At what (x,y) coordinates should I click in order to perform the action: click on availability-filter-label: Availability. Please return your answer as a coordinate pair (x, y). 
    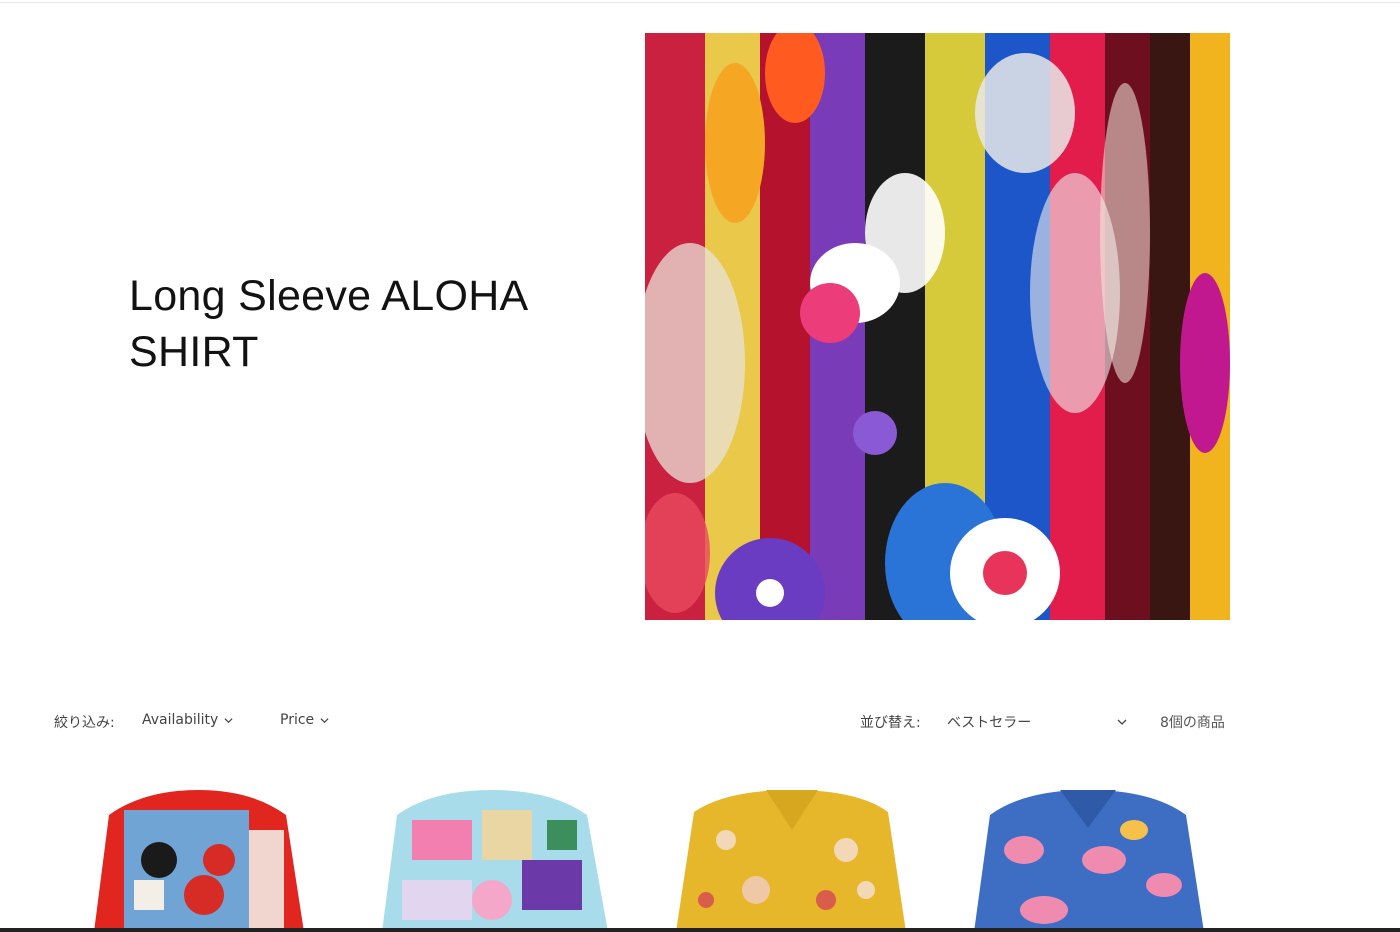
    Looking at the image, I should click on (180, 720).